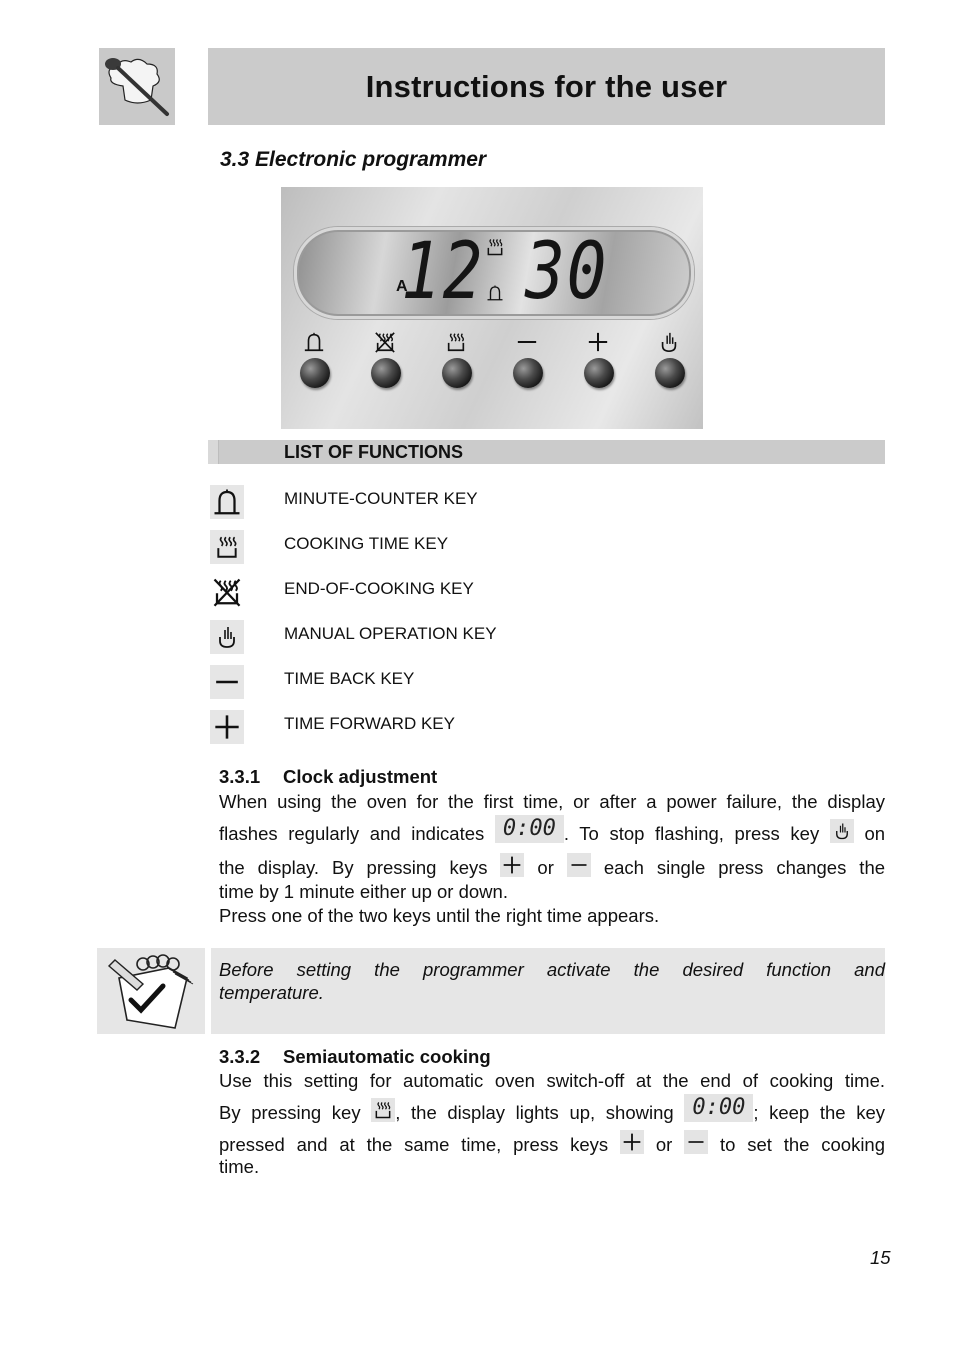 This screenshot has height=1352, width=954. Describe the element at coordinates (508, 682) in the screenshot. I see `function-item: TIME BACK KEY` at that location.